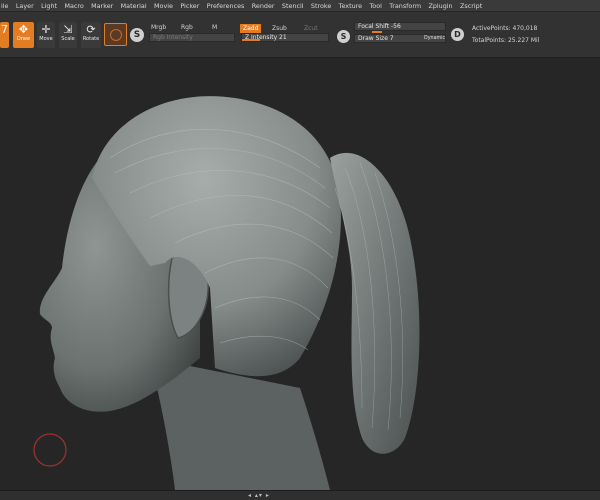 The width and height of the screenshot is (600, 500). I want to click on menu-item: Picker, so click(189, 6).